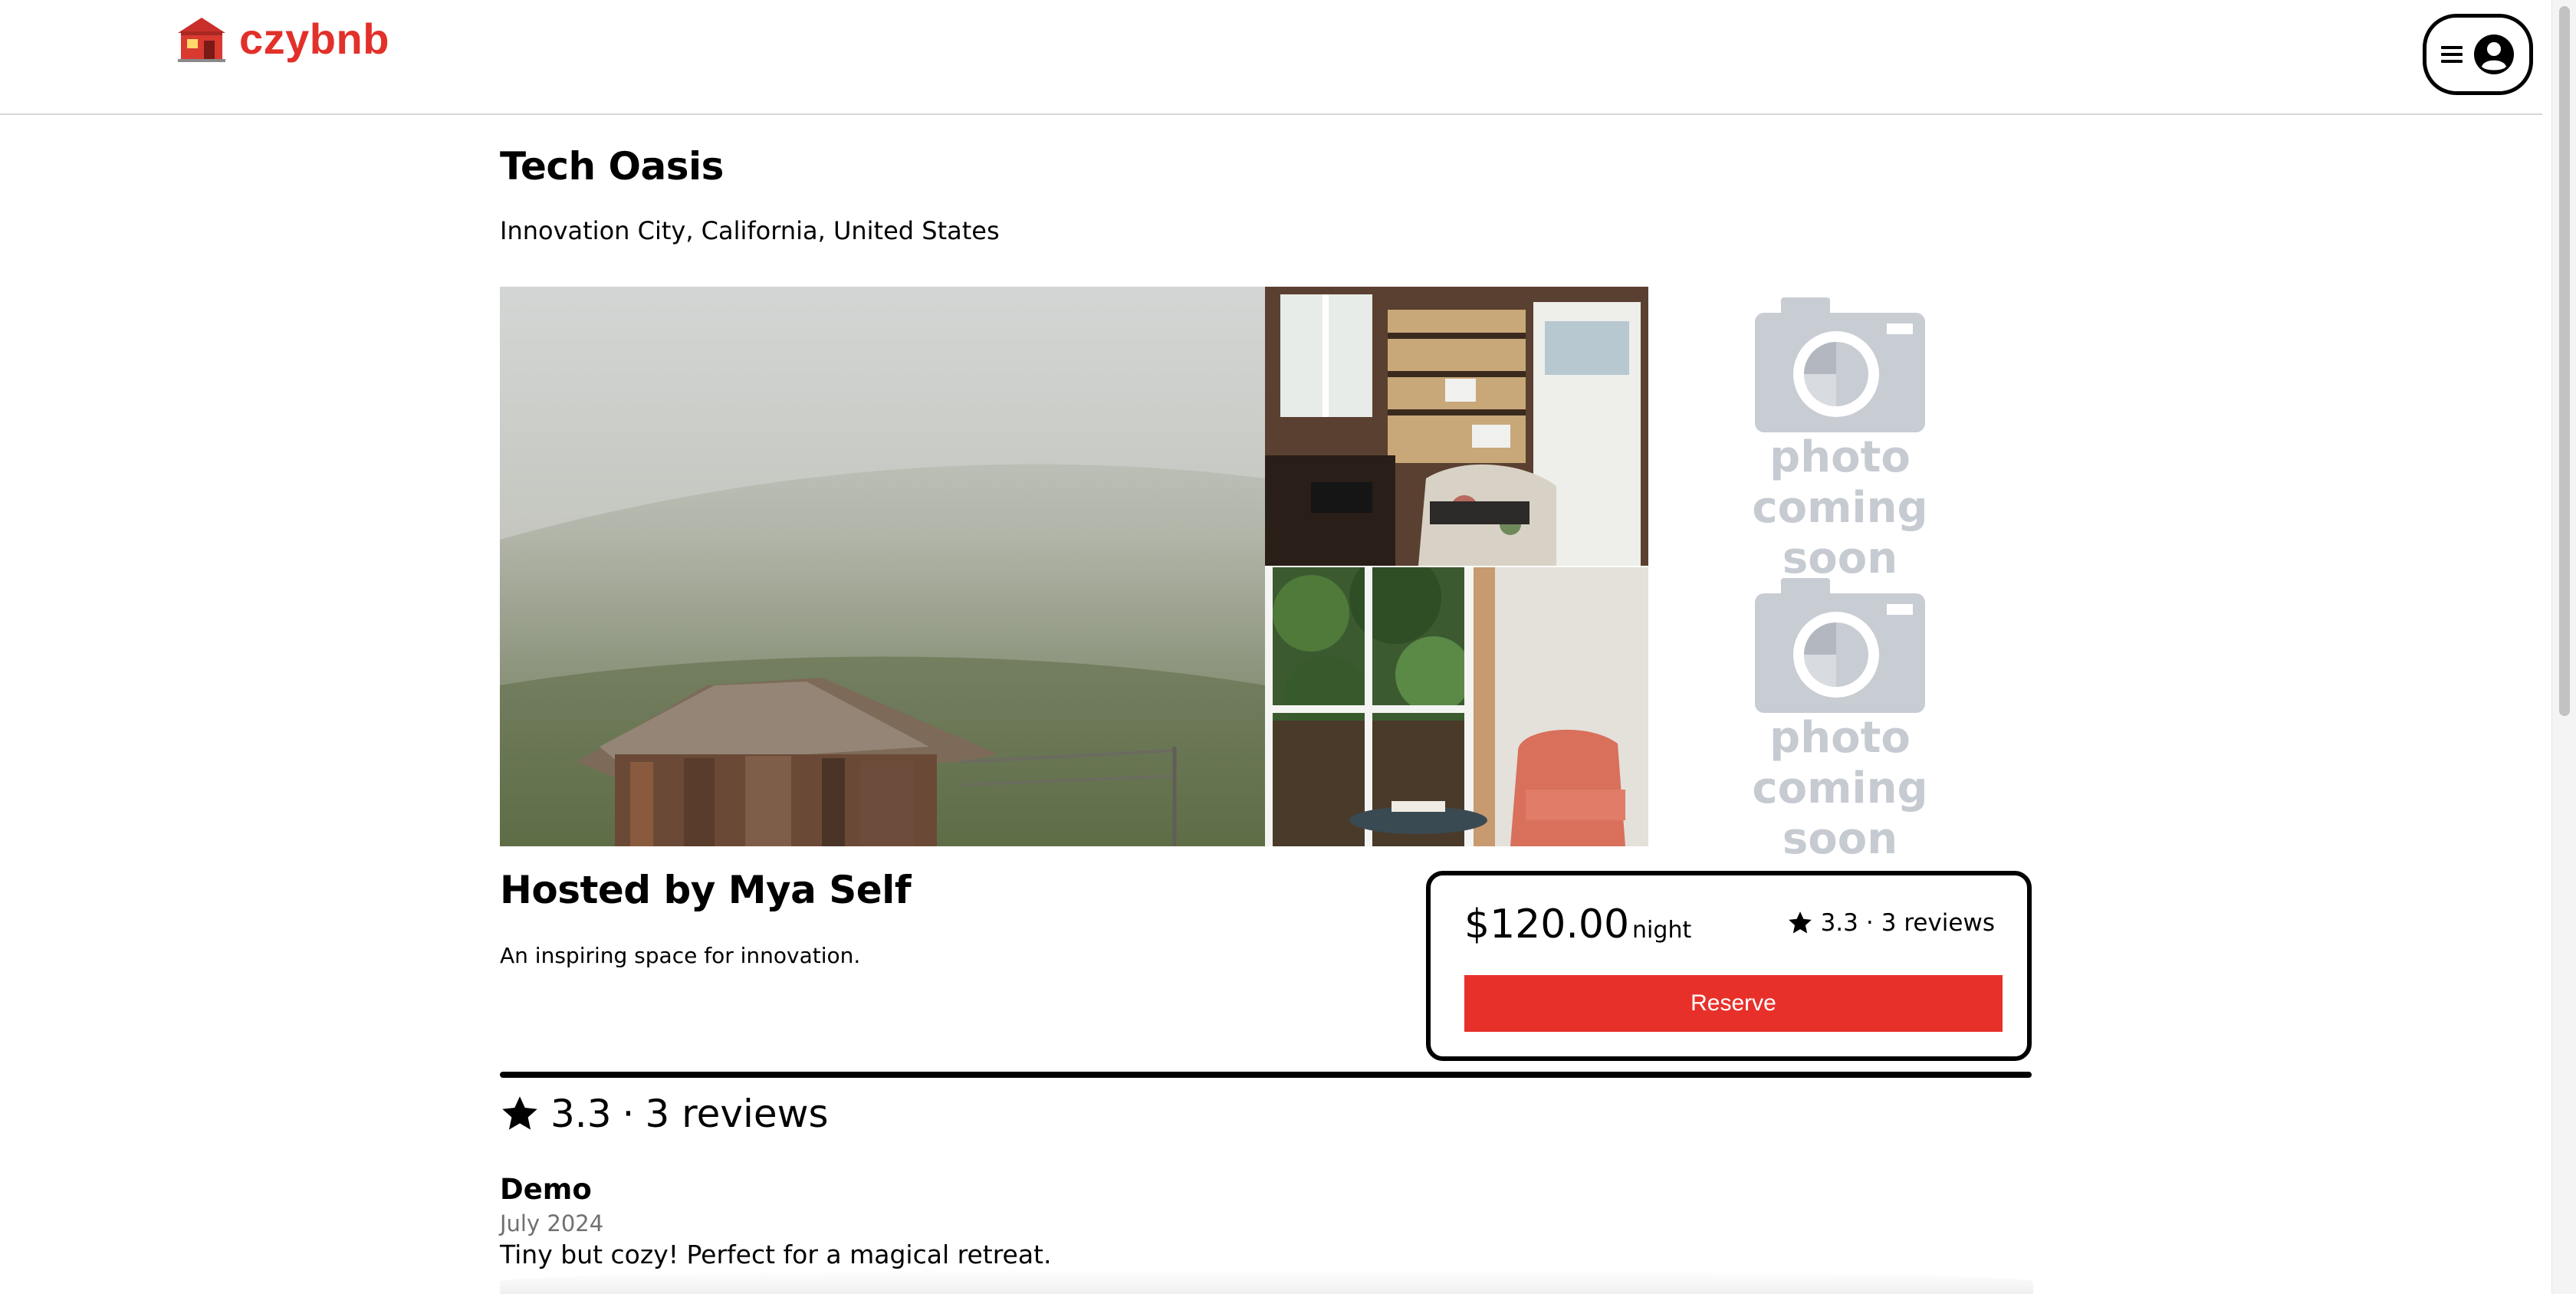 The width and height of the screenshot is (2576, 1294). I want to click on listing-title: Tech Oasis, so click(612, 166).